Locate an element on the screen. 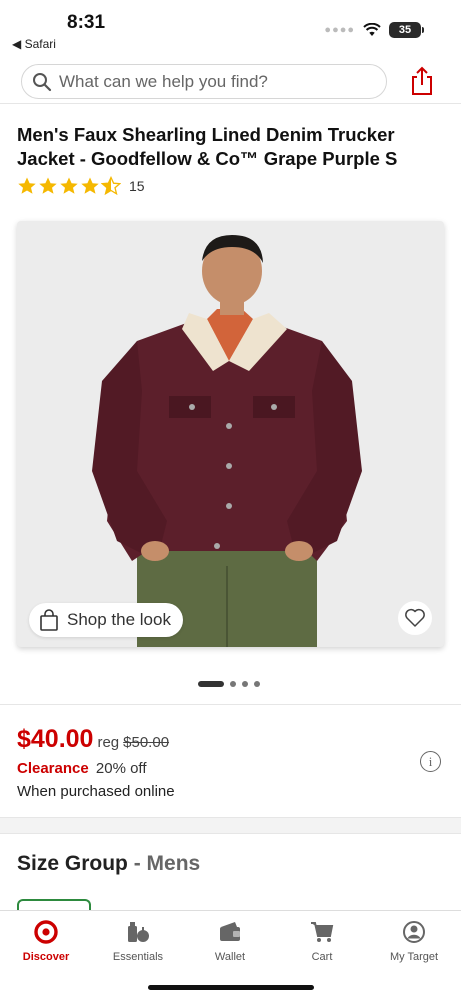  search-input is located at coordinates (209, 81).